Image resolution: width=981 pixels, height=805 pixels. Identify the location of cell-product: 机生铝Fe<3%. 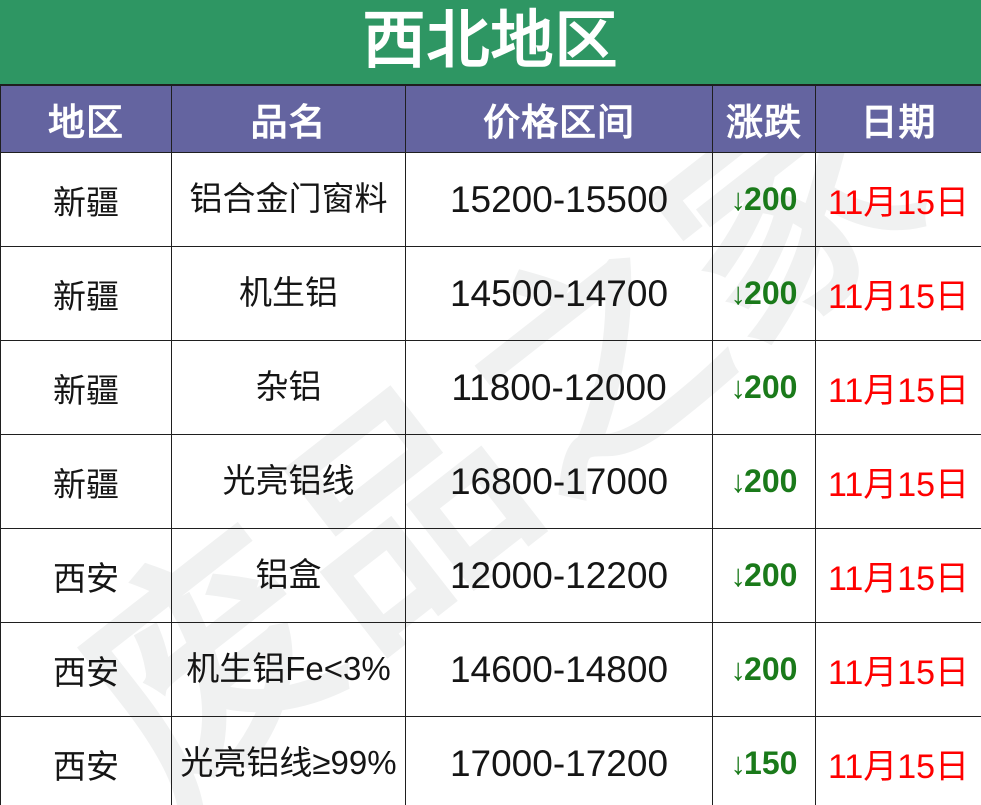
(288, 669).